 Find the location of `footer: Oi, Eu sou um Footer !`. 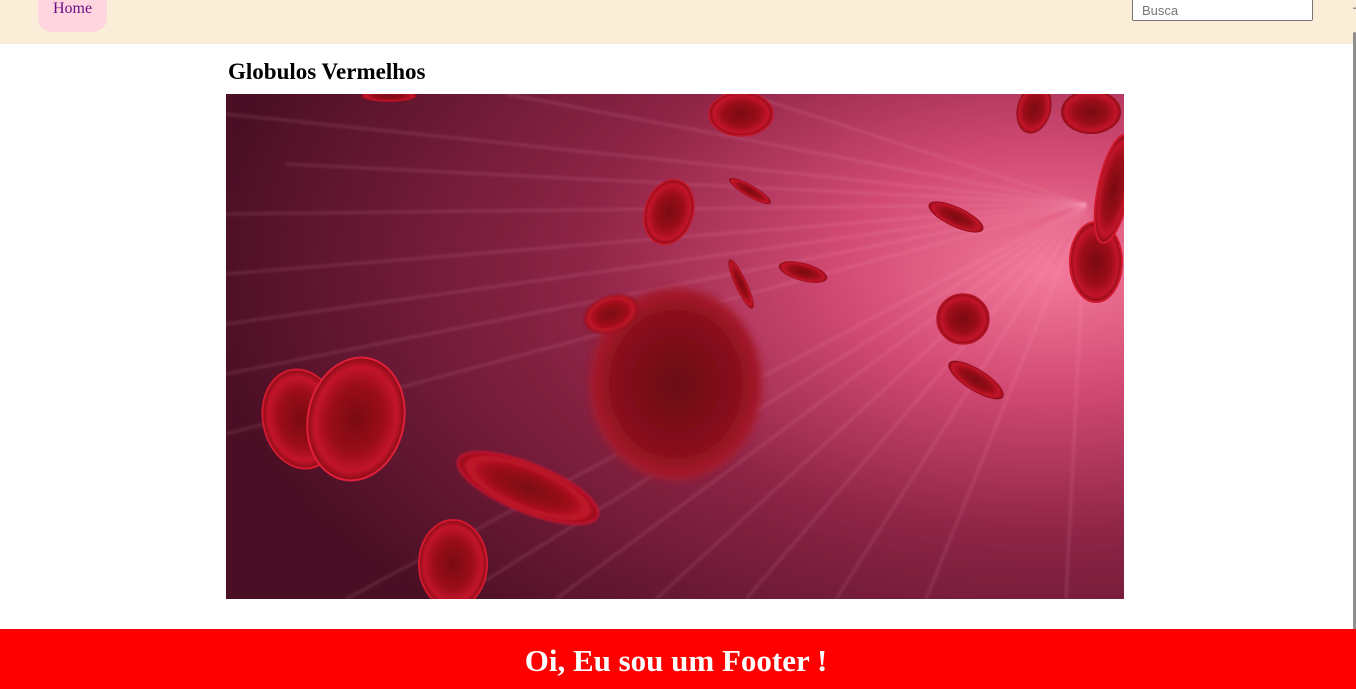

footer: Oi, Eu sou um Footer ! is located at coordinates (678, 659).